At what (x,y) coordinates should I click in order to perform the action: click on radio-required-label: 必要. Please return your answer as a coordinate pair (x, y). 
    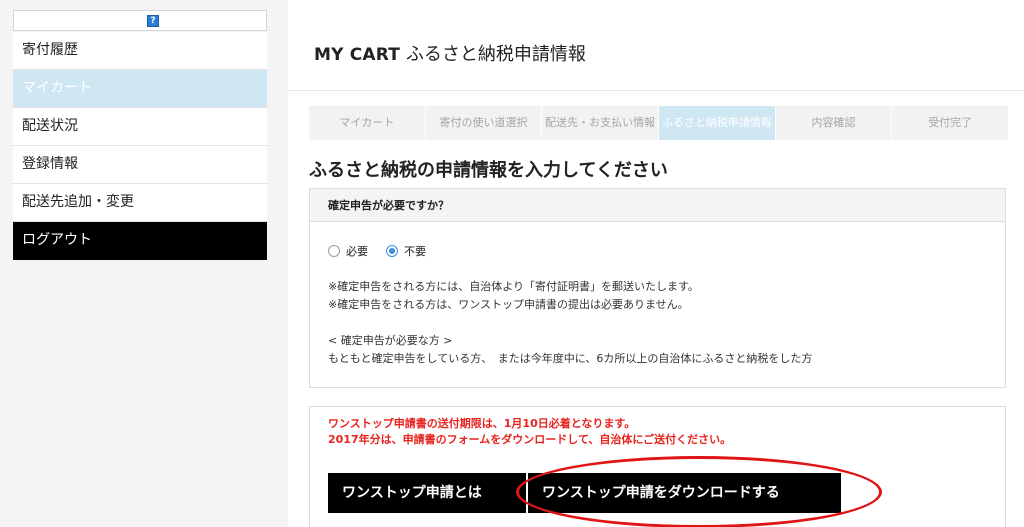
    Looking at the image, I should click on (357, 251).